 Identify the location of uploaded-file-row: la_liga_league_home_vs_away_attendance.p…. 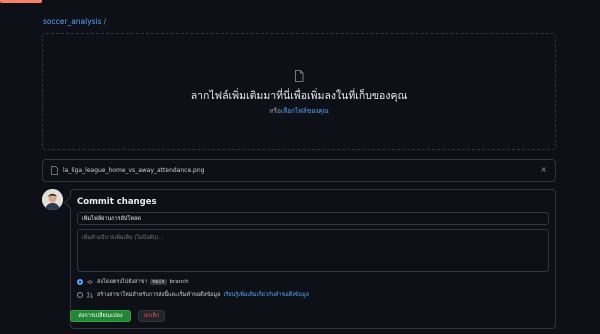
(299, 170).